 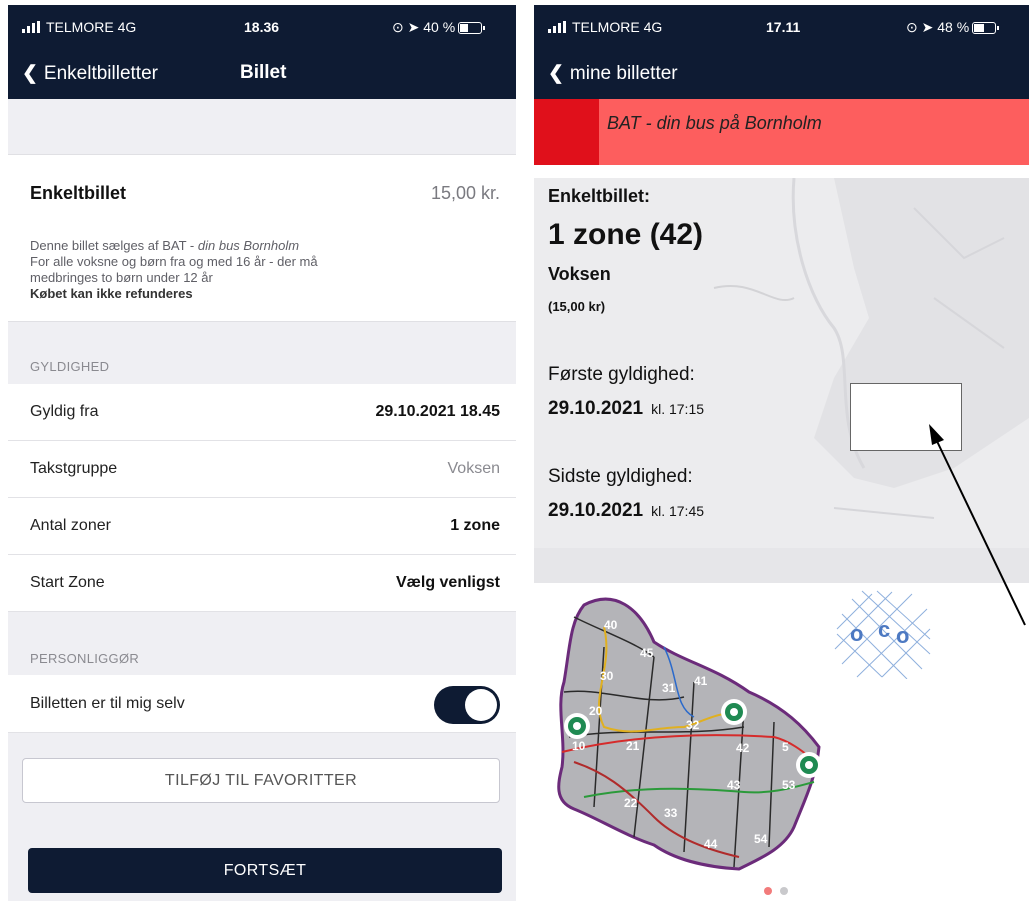 I want to click on first-validity-date: 29.10.2021, so click(x=596, y=408).